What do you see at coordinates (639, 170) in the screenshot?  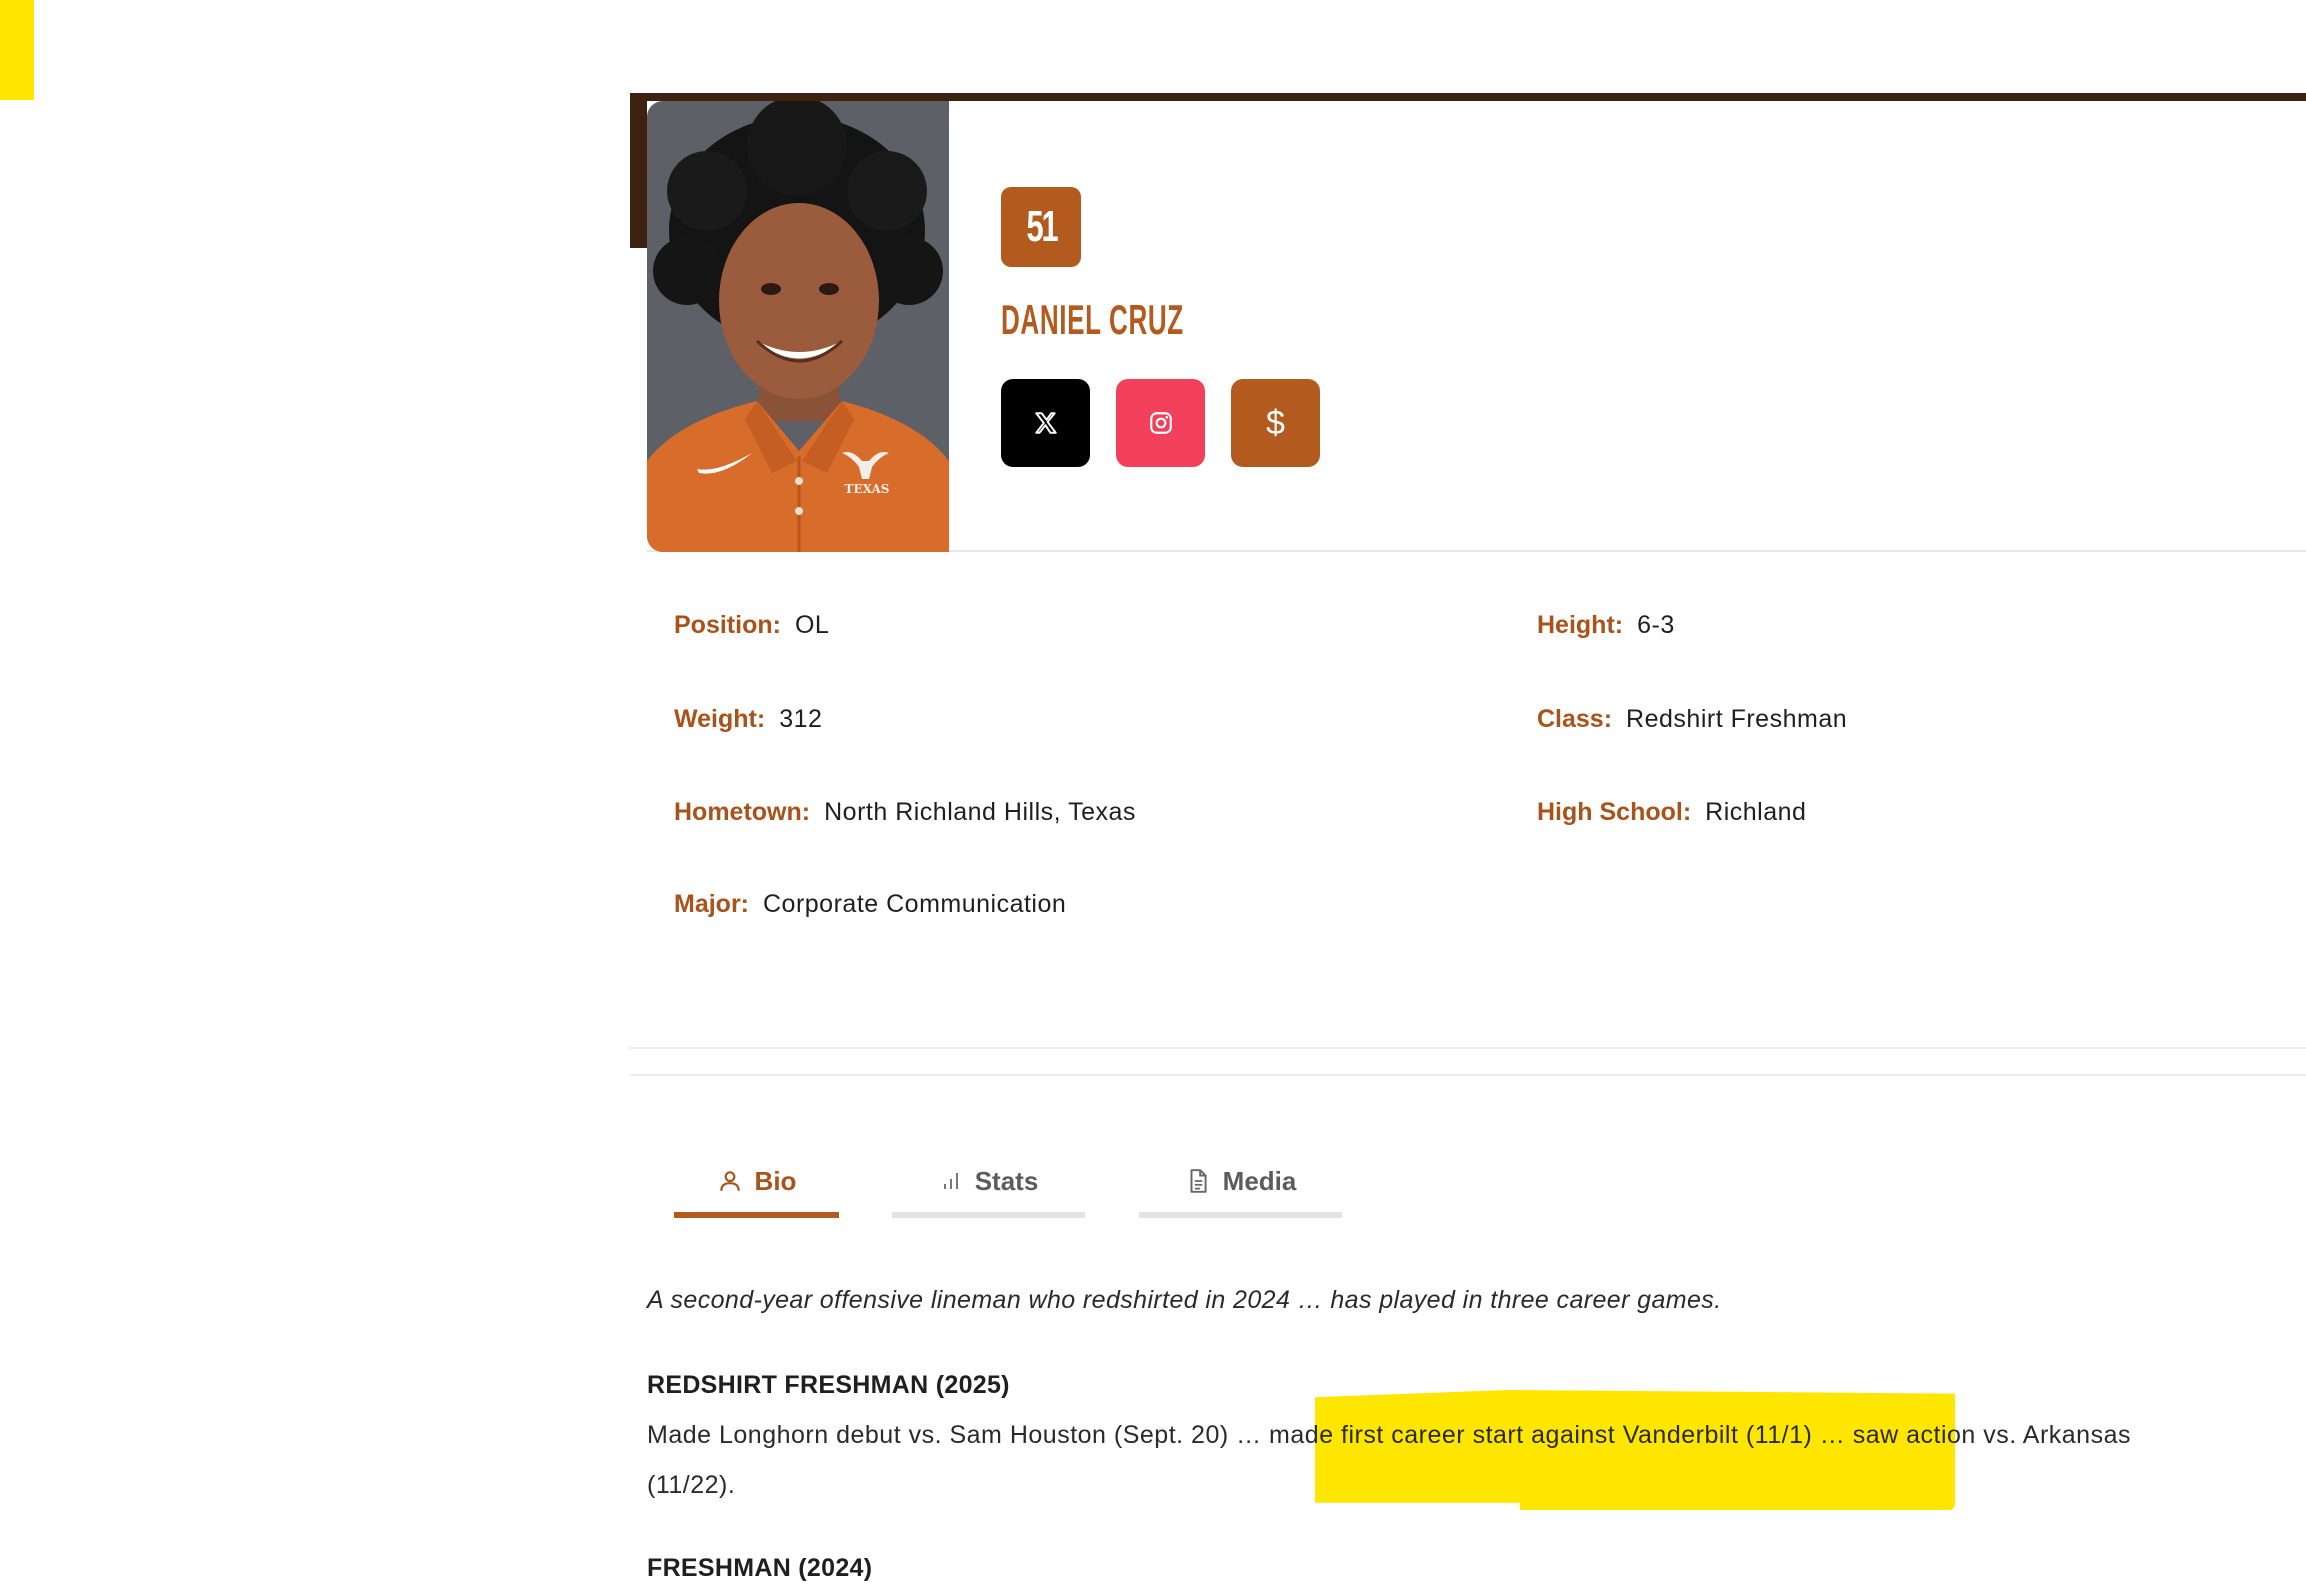 I see `hero-left-bar` at bounding box center [639, 170].